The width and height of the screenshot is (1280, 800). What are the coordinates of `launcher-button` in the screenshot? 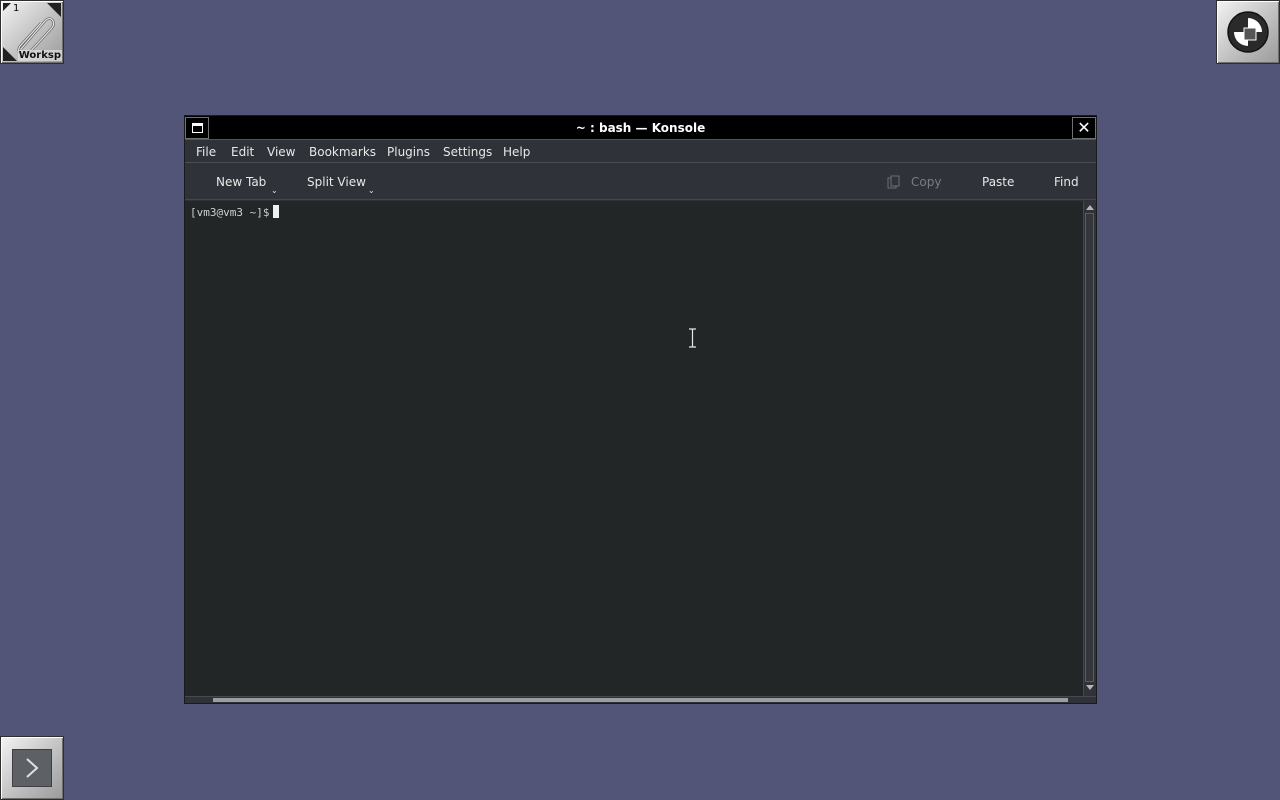 It's located at (32, 768).